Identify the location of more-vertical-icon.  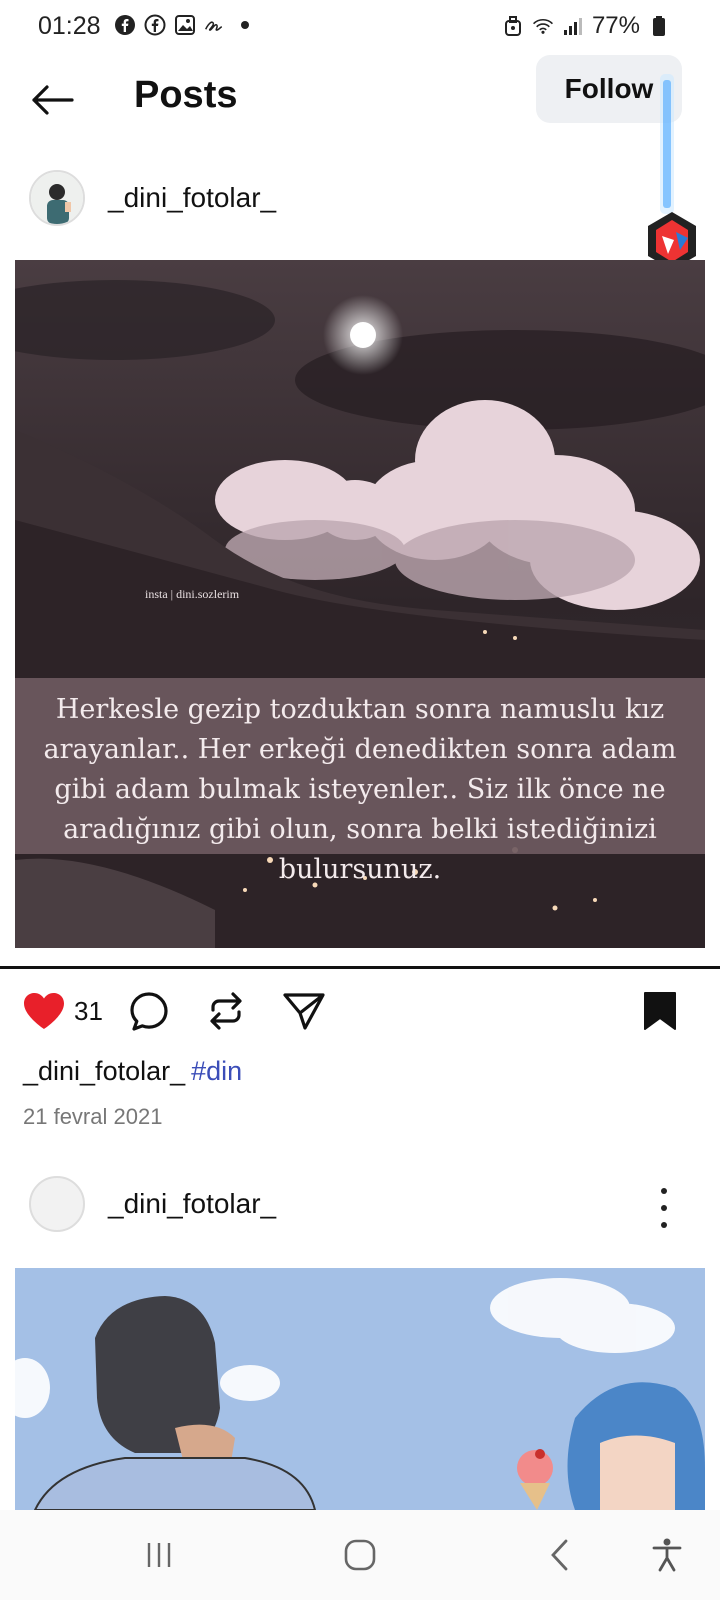
(664, 1191).